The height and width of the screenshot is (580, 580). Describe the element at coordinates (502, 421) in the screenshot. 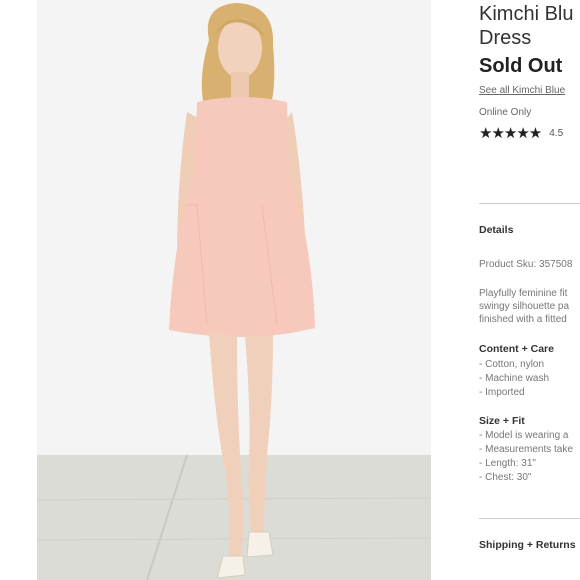

I see `size-fit-heading: Size + Fit` at that location.